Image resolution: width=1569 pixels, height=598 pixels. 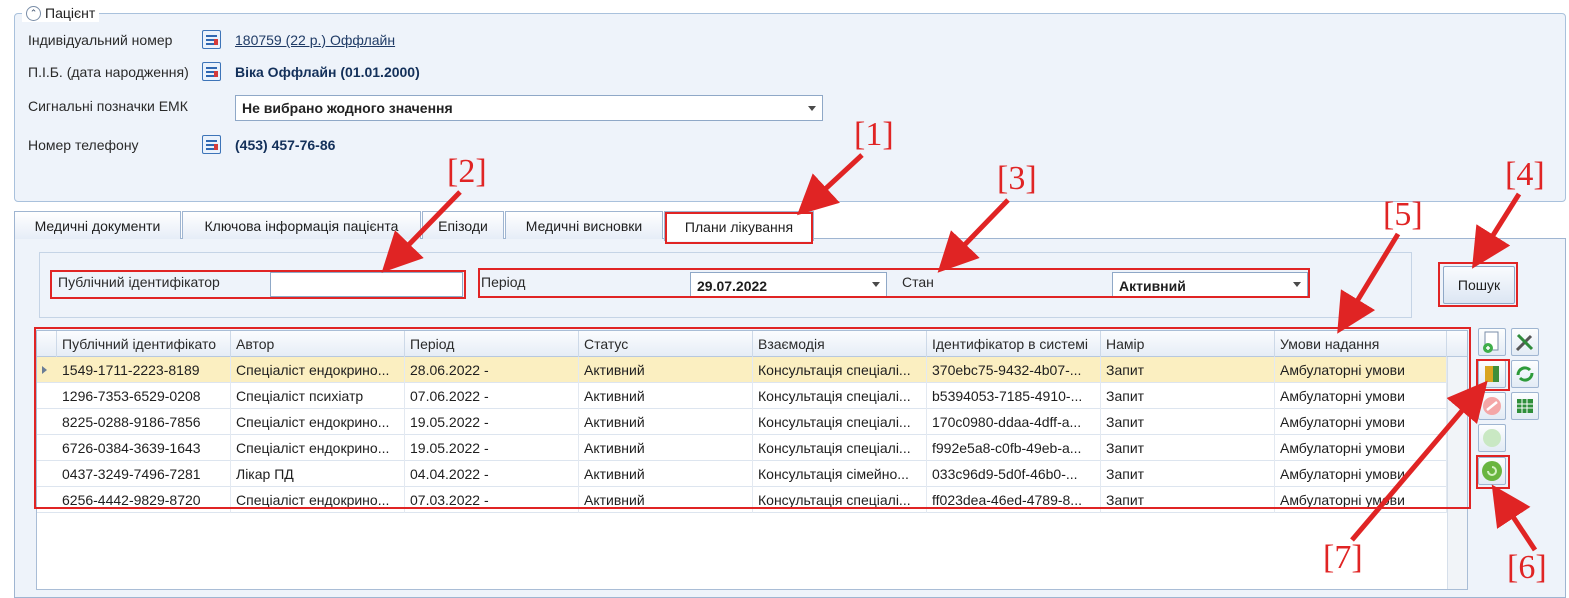 What do you see at coordinates (529, 108) in the screenshot?
I see `emk-select: Не вибрано жодного значення` at bounding box center [529, 108].